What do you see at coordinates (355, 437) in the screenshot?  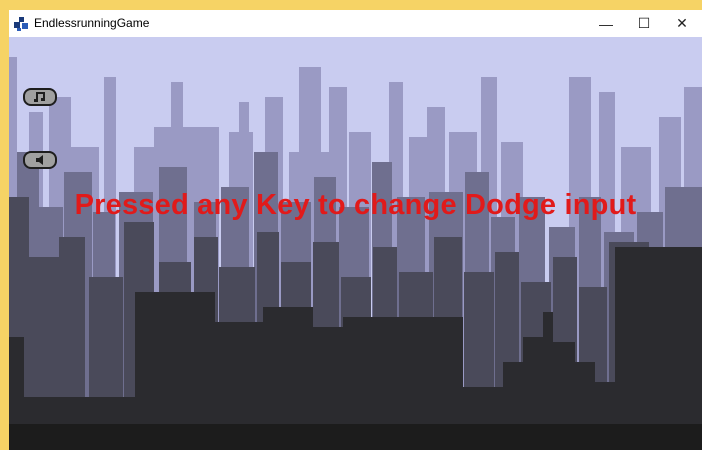 I see `ground-strip` at bounding box center [355, 437].